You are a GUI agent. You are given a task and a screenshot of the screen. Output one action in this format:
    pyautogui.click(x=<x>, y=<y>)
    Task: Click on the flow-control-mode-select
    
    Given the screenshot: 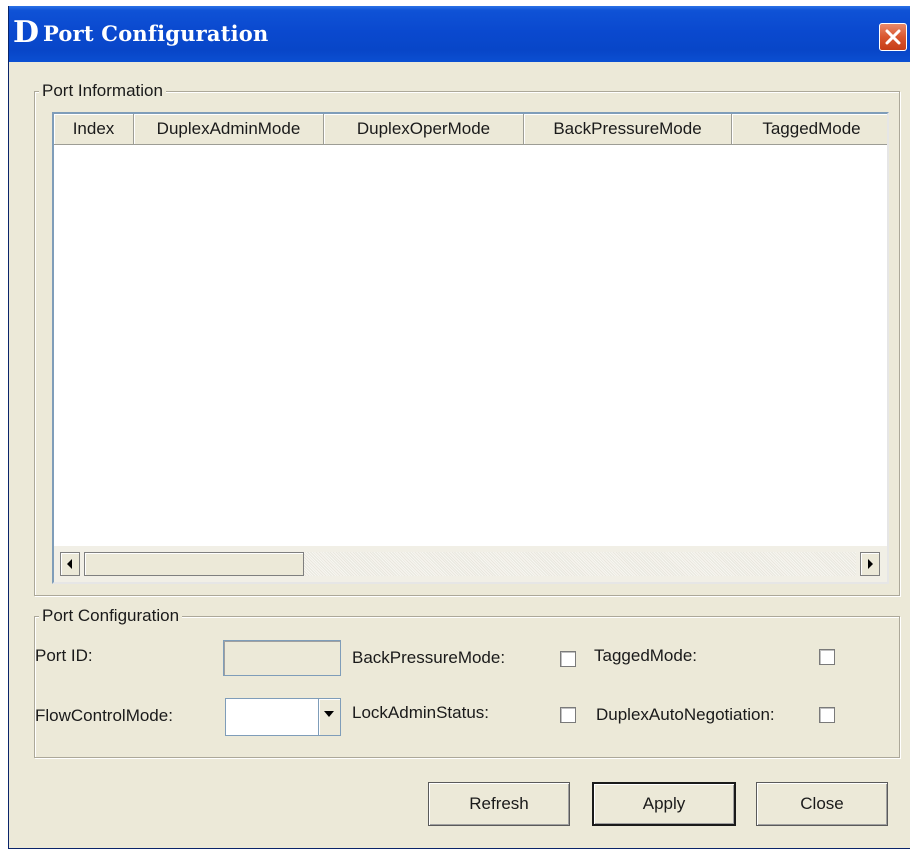 What is the action you would take?
    pyautogui.click(x=283, y=717)
    